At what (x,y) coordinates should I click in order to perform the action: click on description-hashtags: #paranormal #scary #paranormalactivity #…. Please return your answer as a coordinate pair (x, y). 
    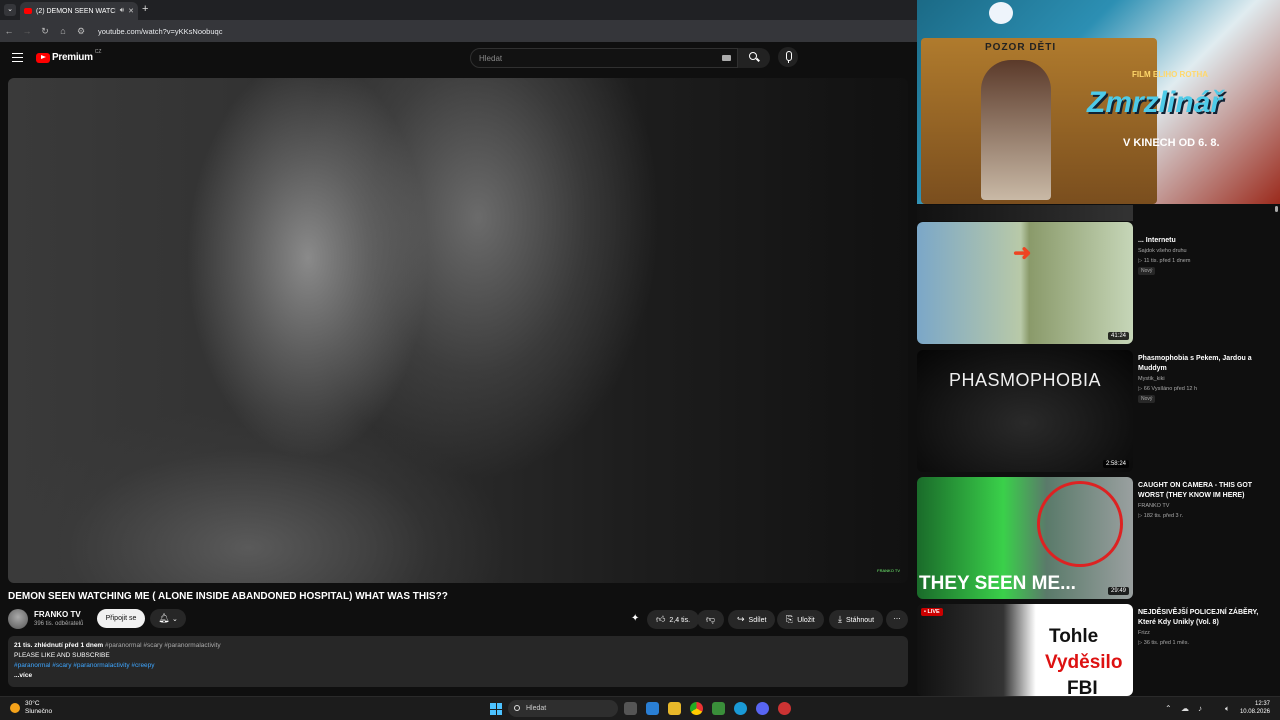
    Looking at the image, I should click on (458, 666).